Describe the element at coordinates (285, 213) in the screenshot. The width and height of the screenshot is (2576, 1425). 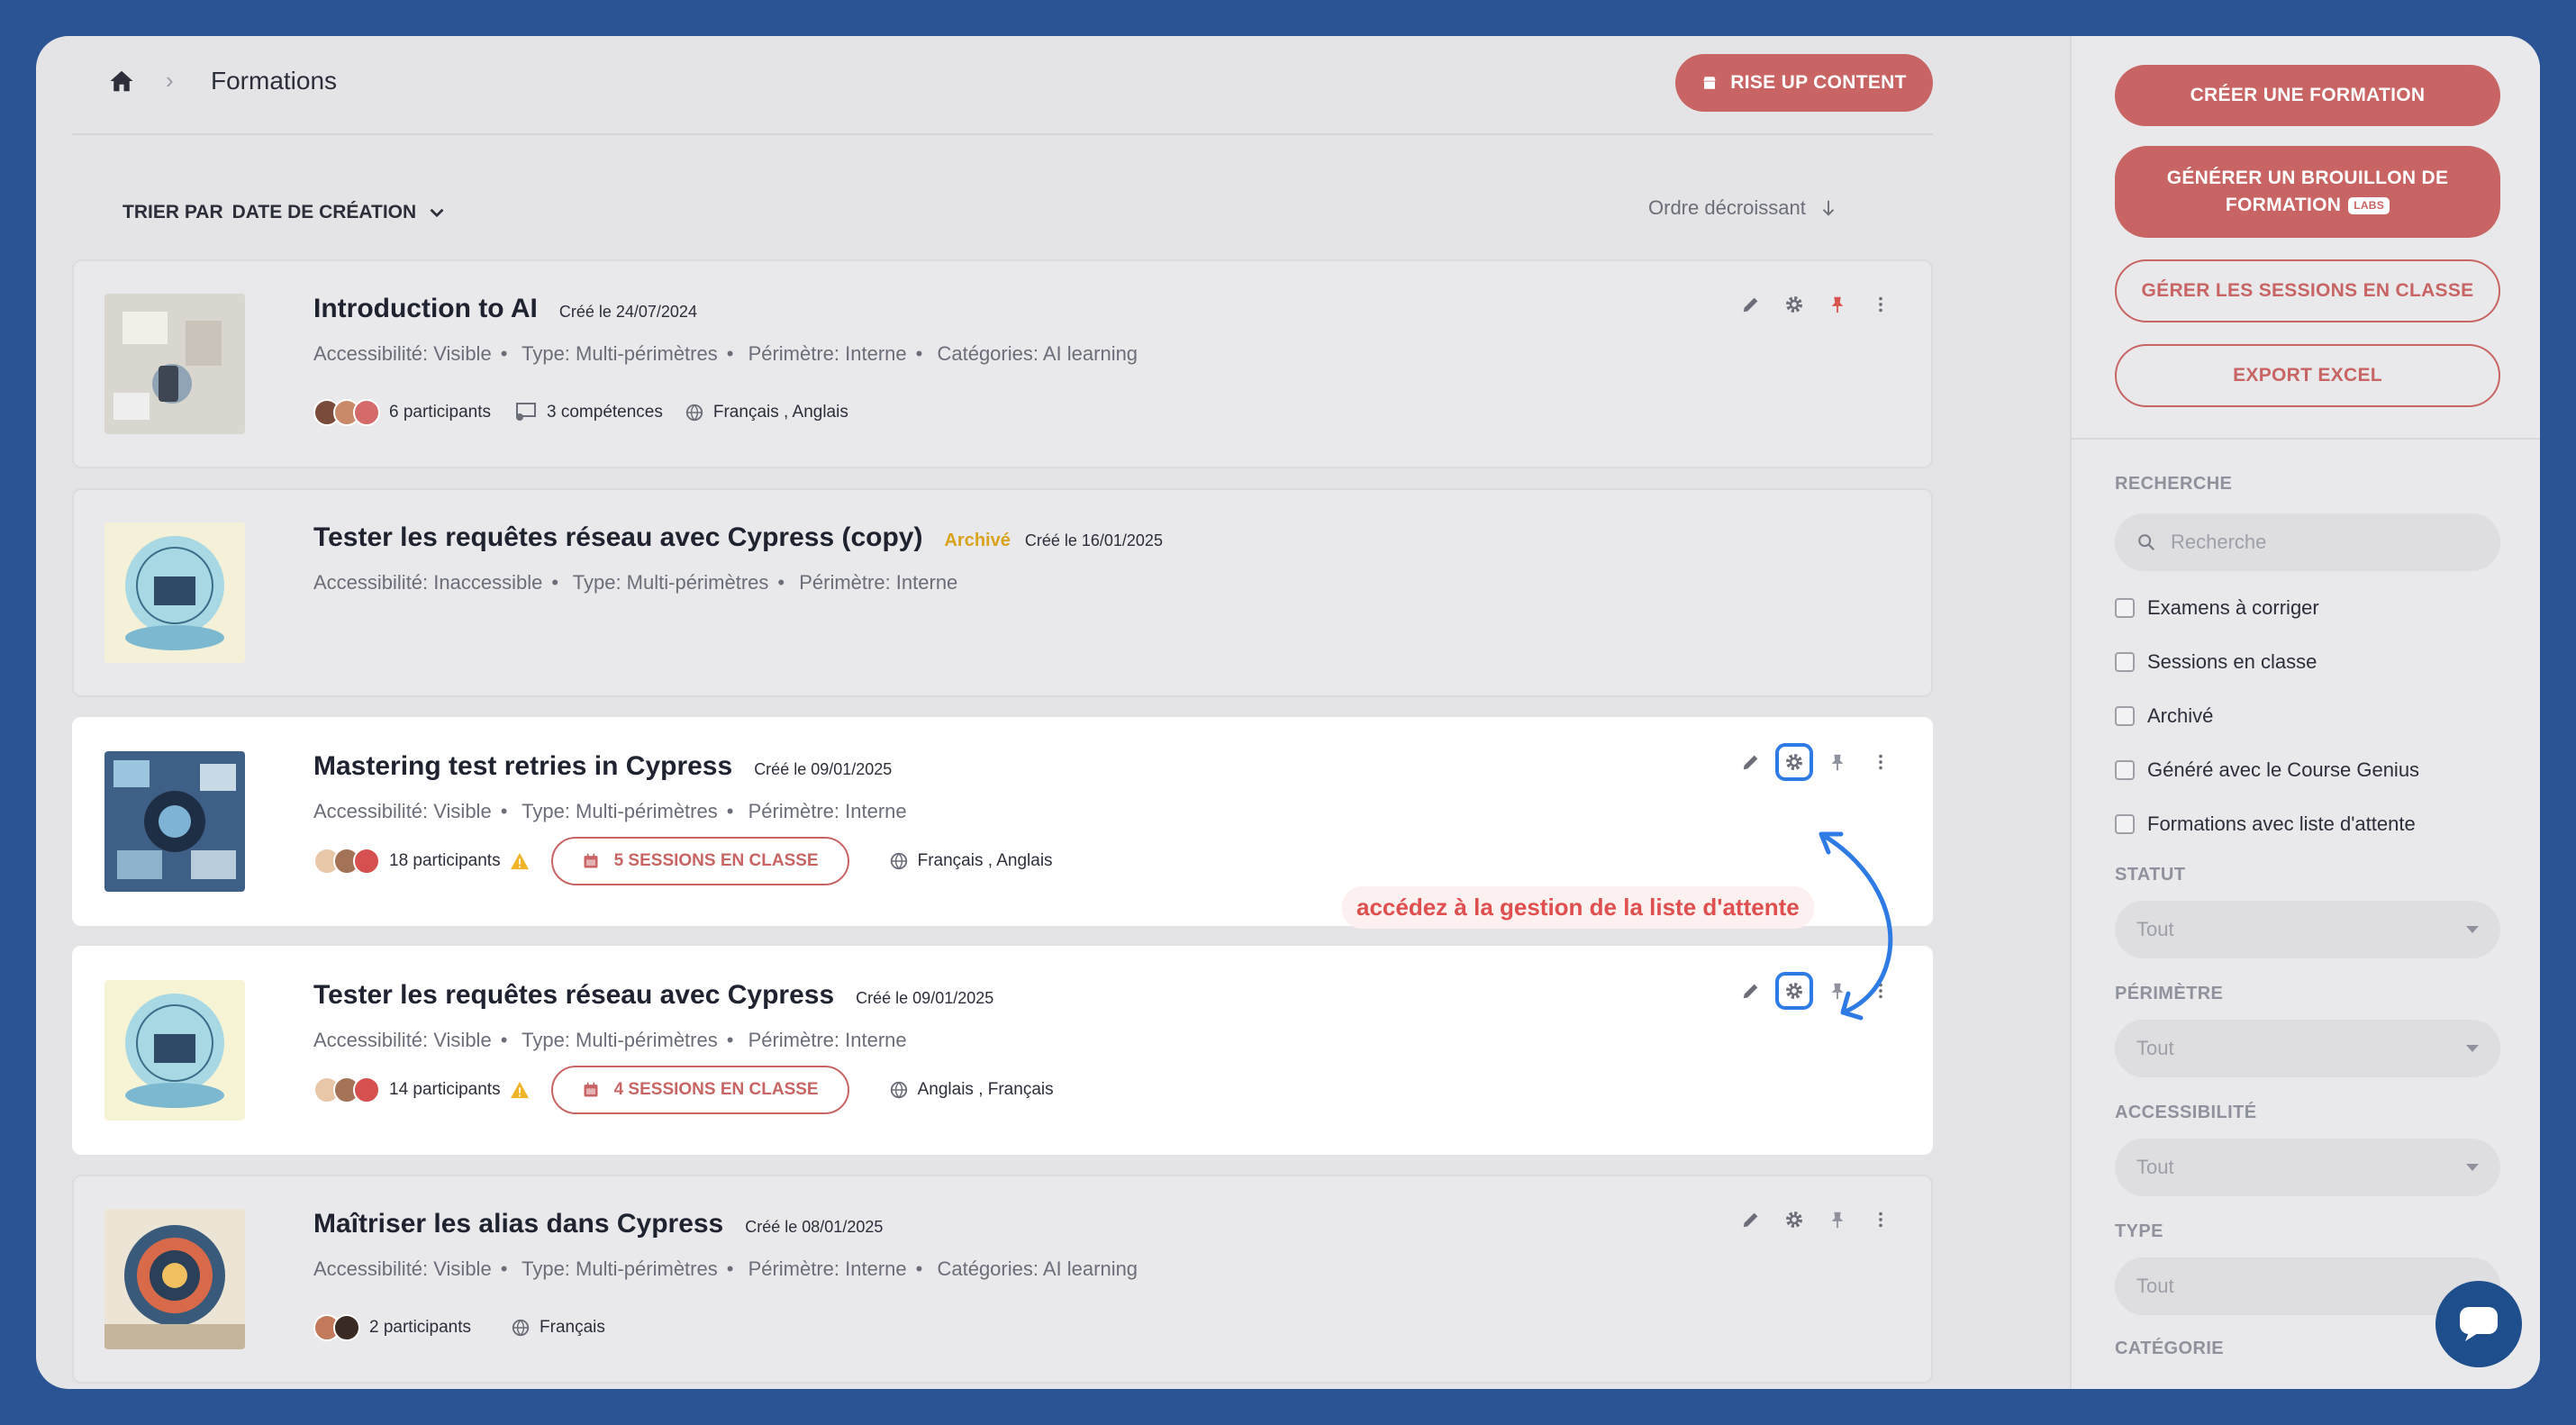
I see `sort-dropdown: TRIER PAR DATE DE CRÉATION` at that location.